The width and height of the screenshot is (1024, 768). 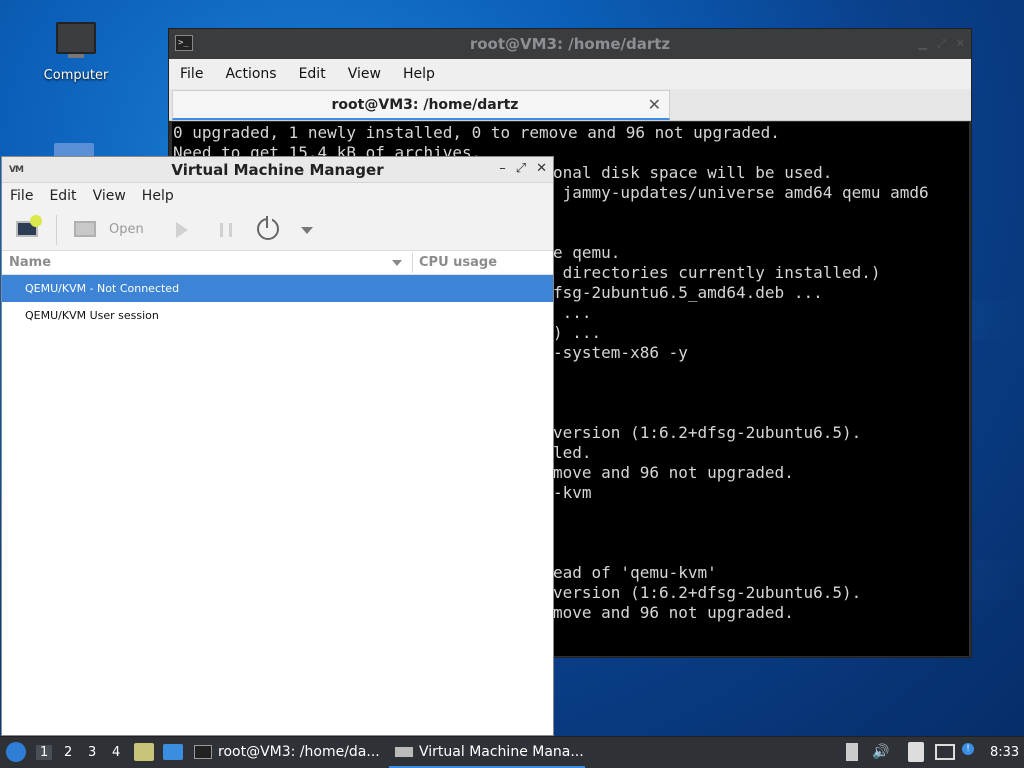 What do you see at coordinates (144, 752) in the screenshot?
I see `file-manager-icon` at bounding box center [144, 752].